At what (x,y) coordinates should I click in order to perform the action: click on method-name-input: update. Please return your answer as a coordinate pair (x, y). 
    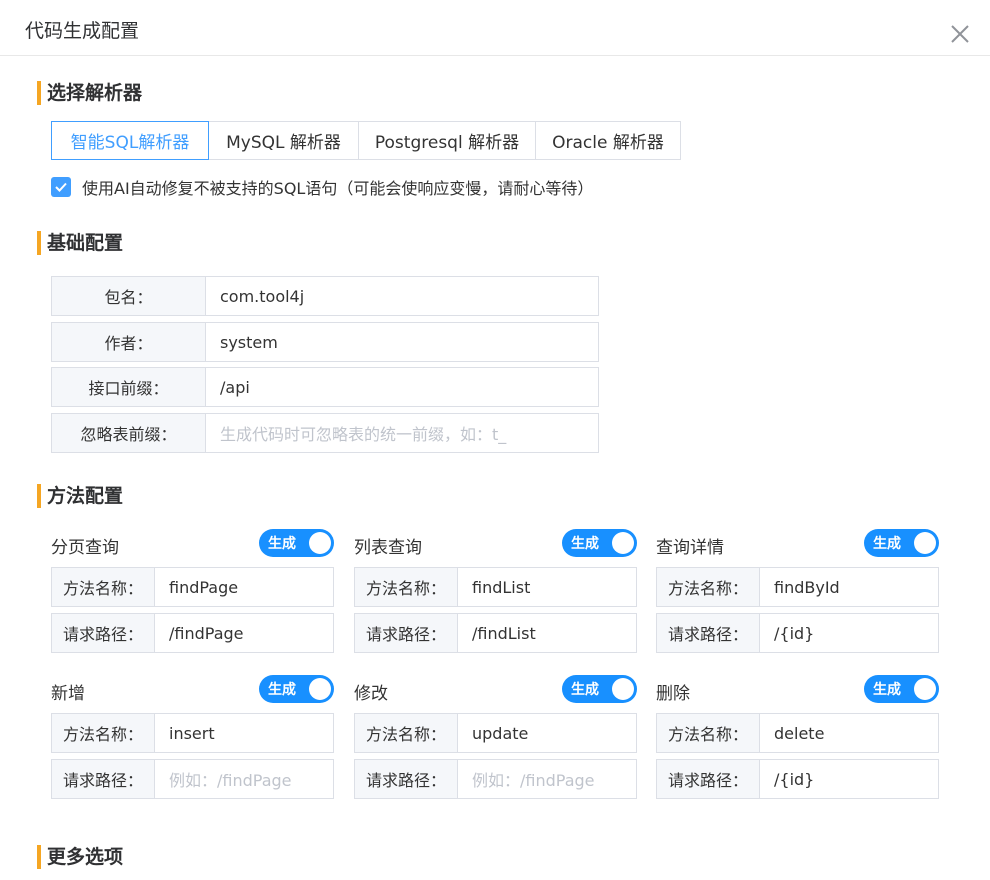
    Looking at the image, I should click on (547, 733).